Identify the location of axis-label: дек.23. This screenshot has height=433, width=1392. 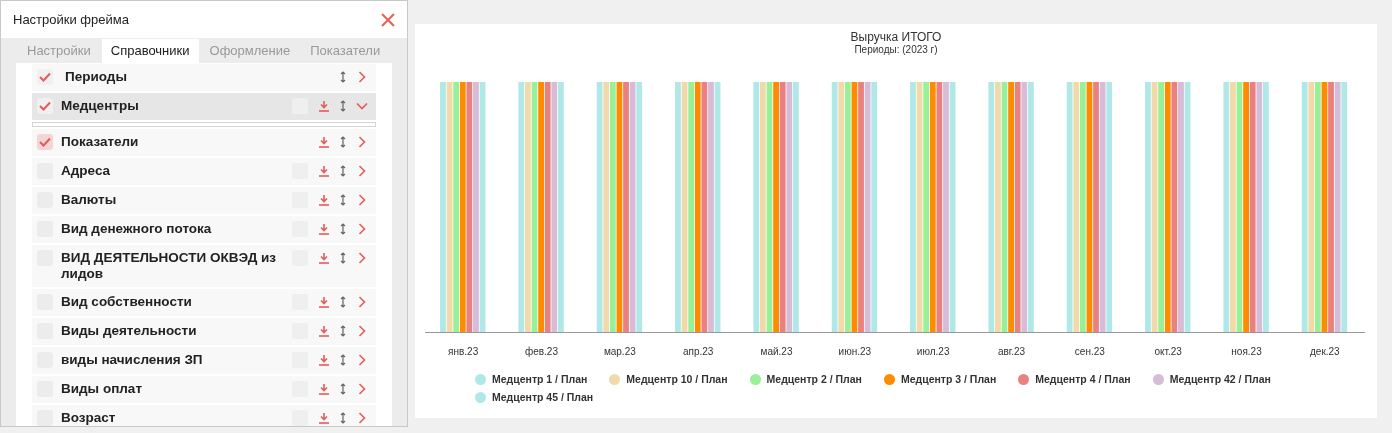
(1325, 352).